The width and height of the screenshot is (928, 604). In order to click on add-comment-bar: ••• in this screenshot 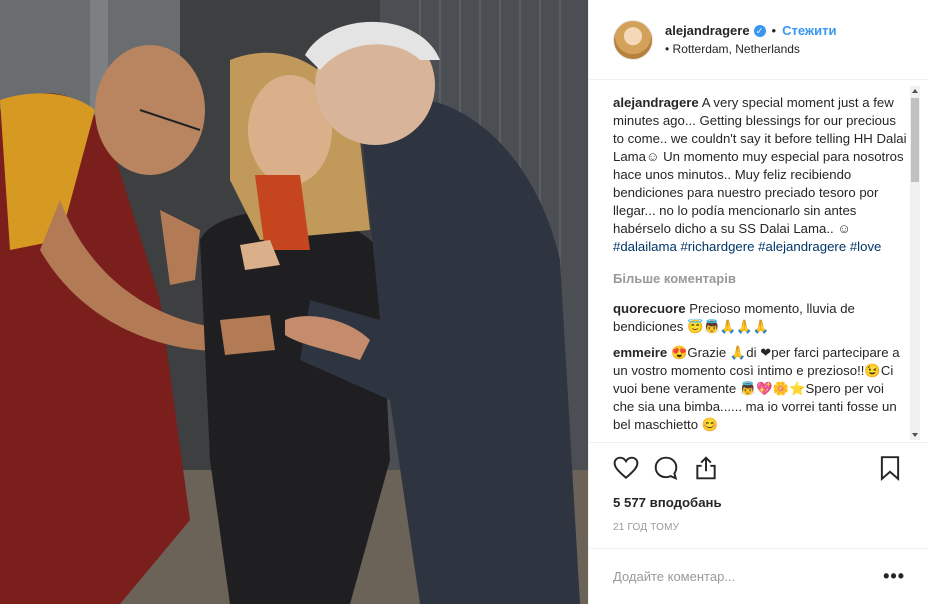, I will do `click(758, 576)`.